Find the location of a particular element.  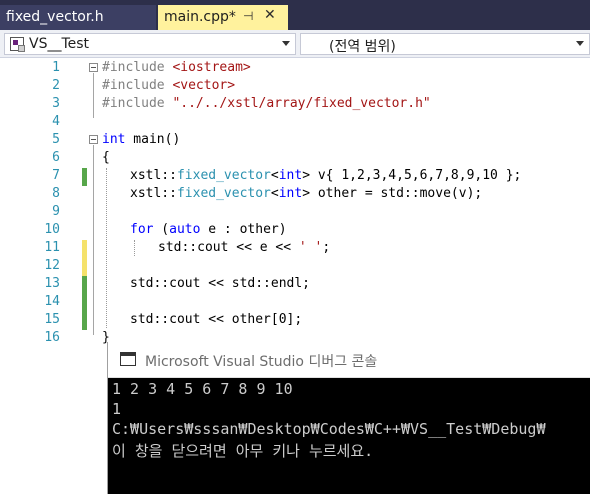

line-number: 14 is located at coordinates (52, 301).